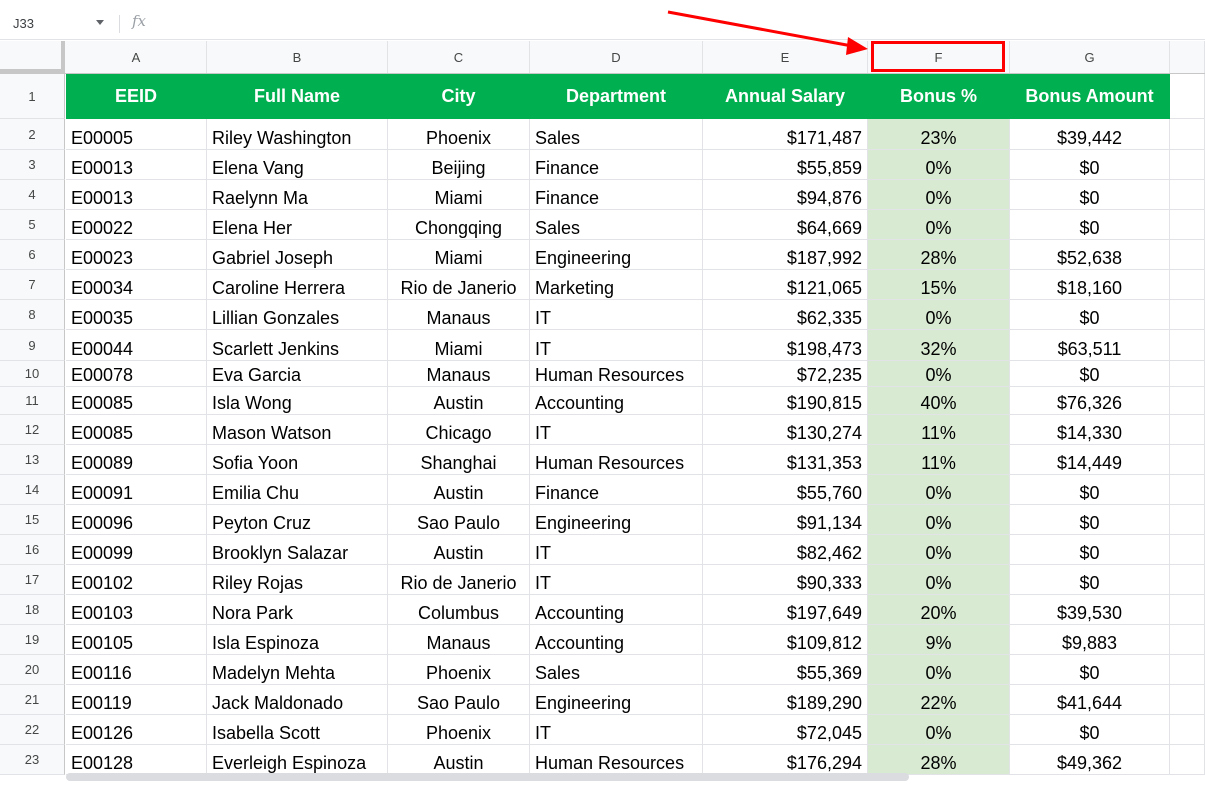  I want to click on column-header-b: B, so click(297, 57).